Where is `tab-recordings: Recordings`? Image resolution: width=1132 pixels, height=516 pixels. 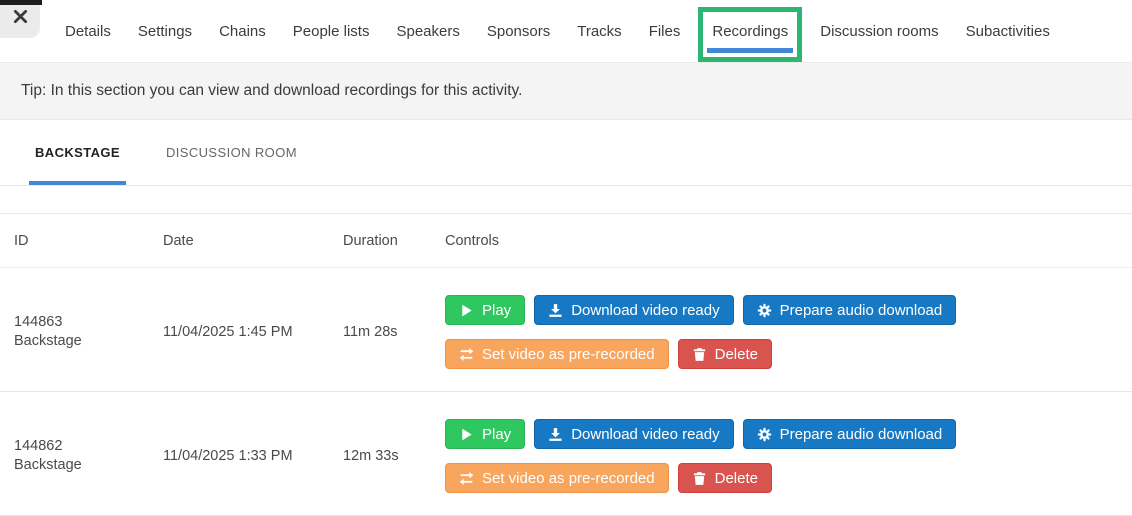
tab-recordings: Recordings is located at coordinates (750, 31).